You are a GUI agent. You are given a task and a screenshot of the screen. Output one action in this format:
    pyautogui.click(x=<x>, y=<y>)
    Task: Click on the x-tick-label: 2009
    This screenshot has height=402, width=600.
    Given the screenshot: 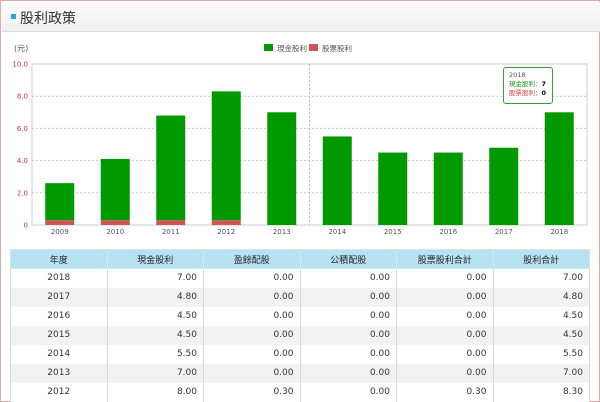 What is the action you would take?
    pyautogui.click(x=60, y=232)
    